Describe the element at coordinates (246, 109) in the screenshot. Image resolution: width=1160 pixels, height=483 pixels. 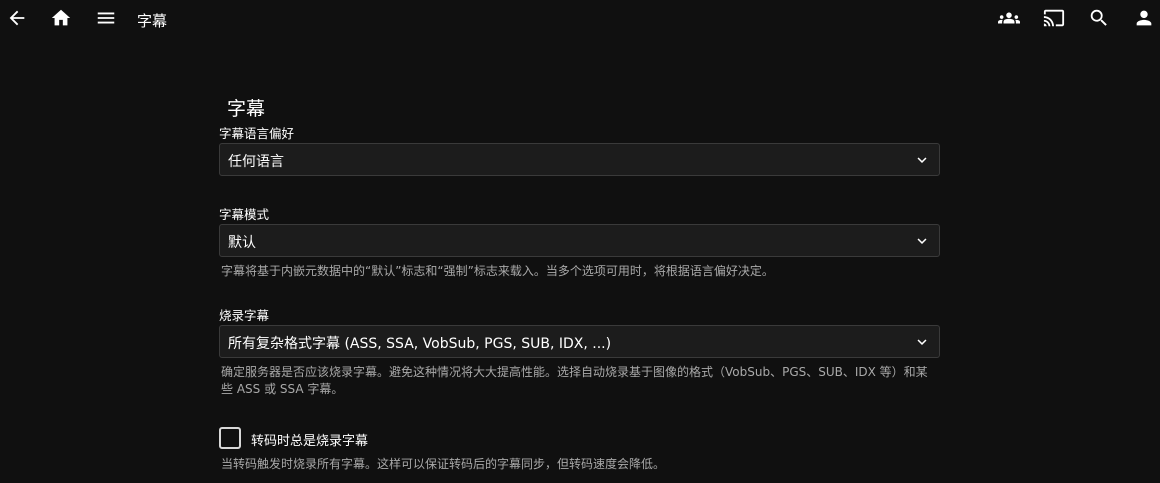
I see `section-title: 字幕` at that location.